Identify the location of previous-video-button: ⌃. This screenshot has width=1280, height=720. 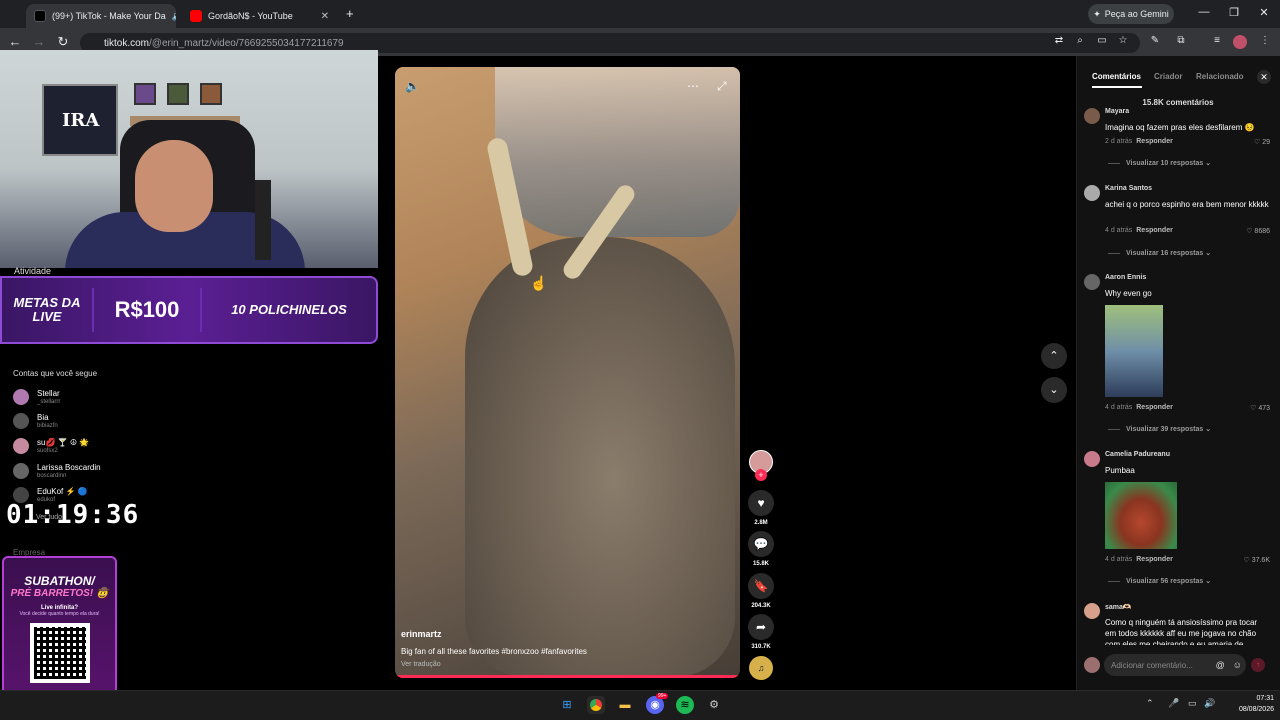
(1054, 356).